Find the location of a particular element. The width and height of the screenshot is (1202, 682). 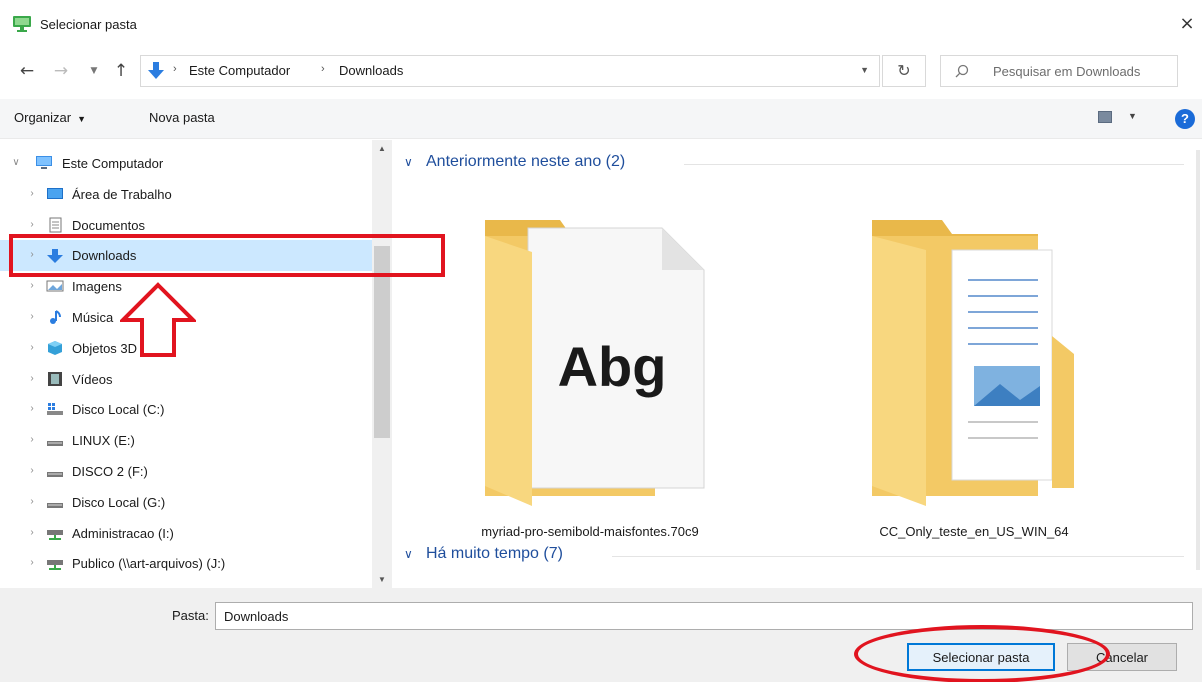

tree-item: ∨ Este Computador is located at coordinates (186, 163).